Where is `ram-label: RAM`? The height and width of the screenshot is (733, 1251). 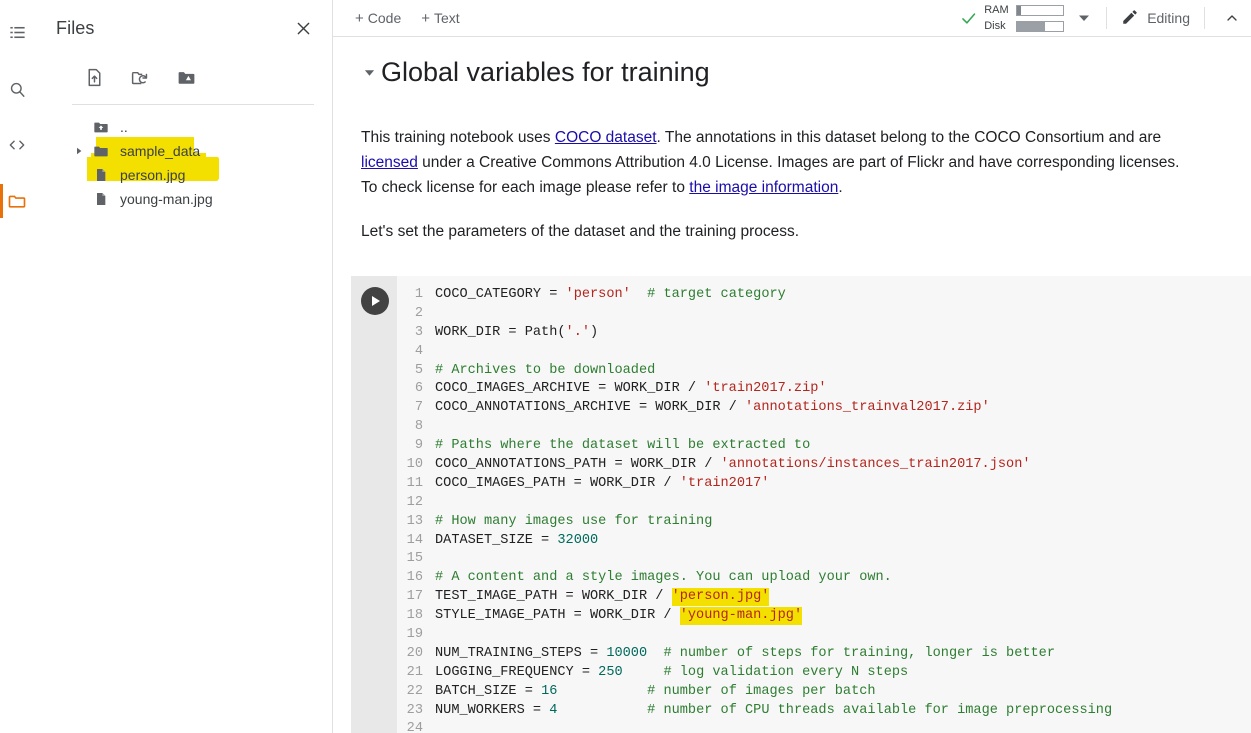 ram-label: RAM is located at coordinates (996, 10).